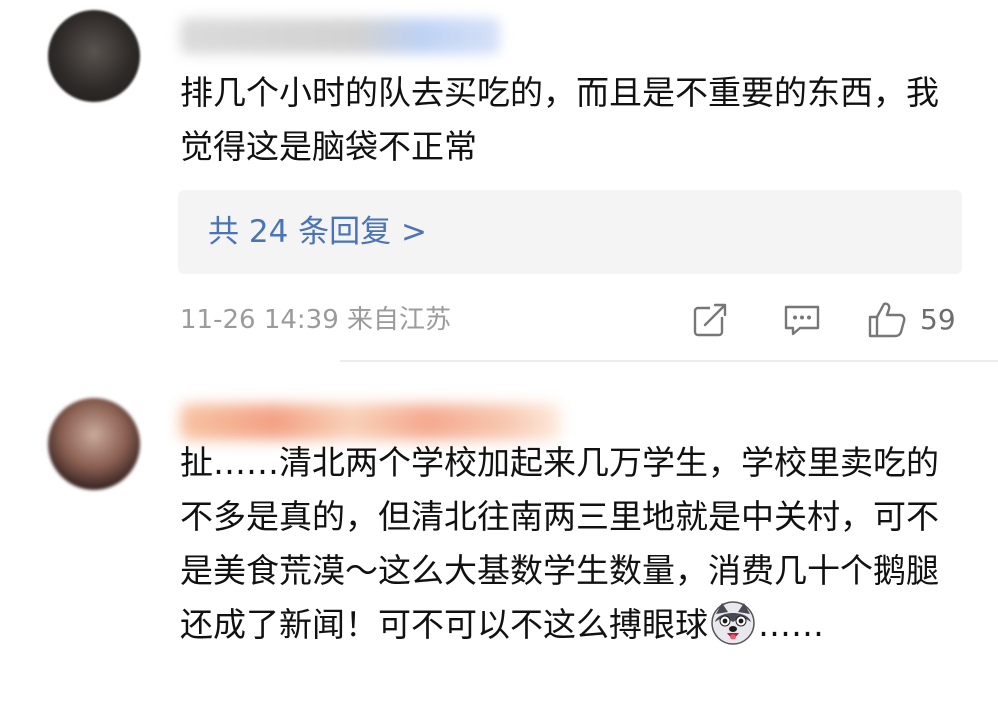  Describe the element at coordinates (733, 623) in the screenshot. I see `husky-emoji` at that location.